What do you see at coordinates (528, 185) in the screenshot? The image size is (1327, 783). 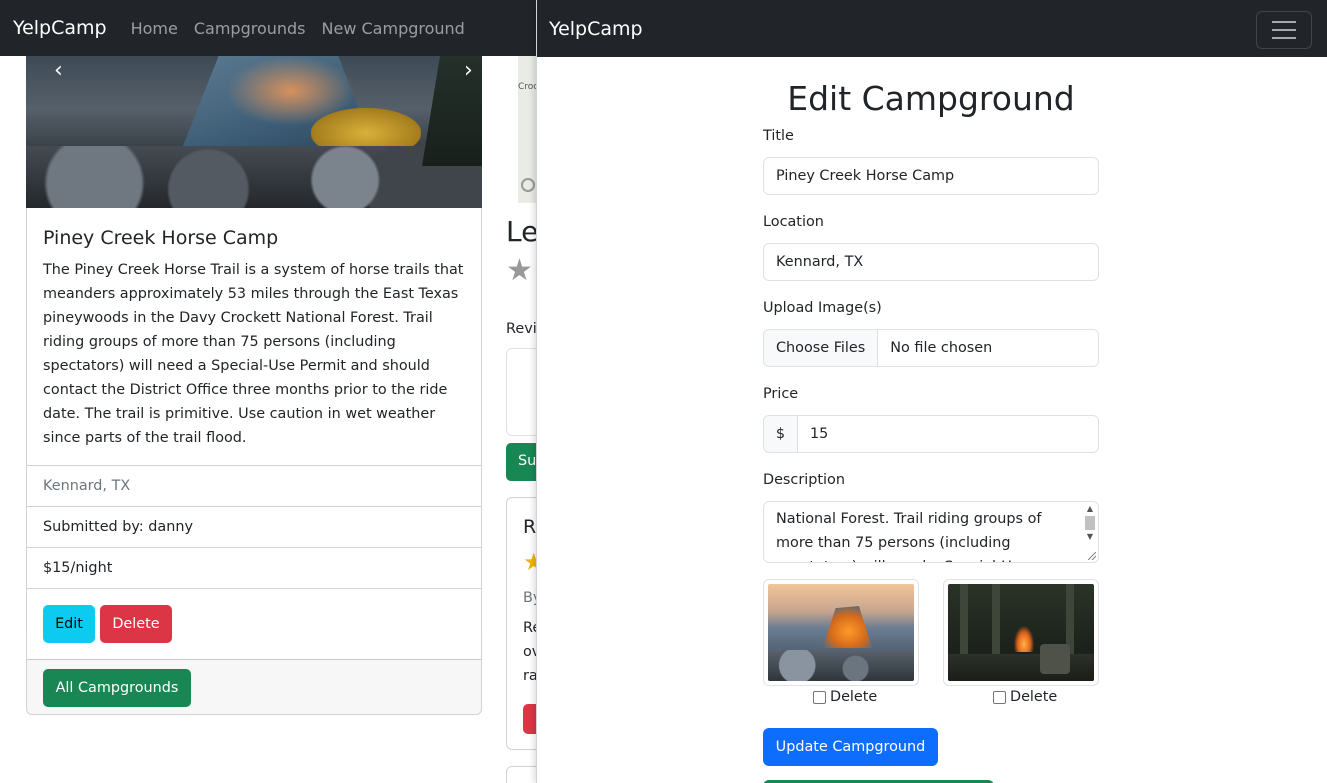 I see `map-logo-icon` at bounding box center [528, 185].